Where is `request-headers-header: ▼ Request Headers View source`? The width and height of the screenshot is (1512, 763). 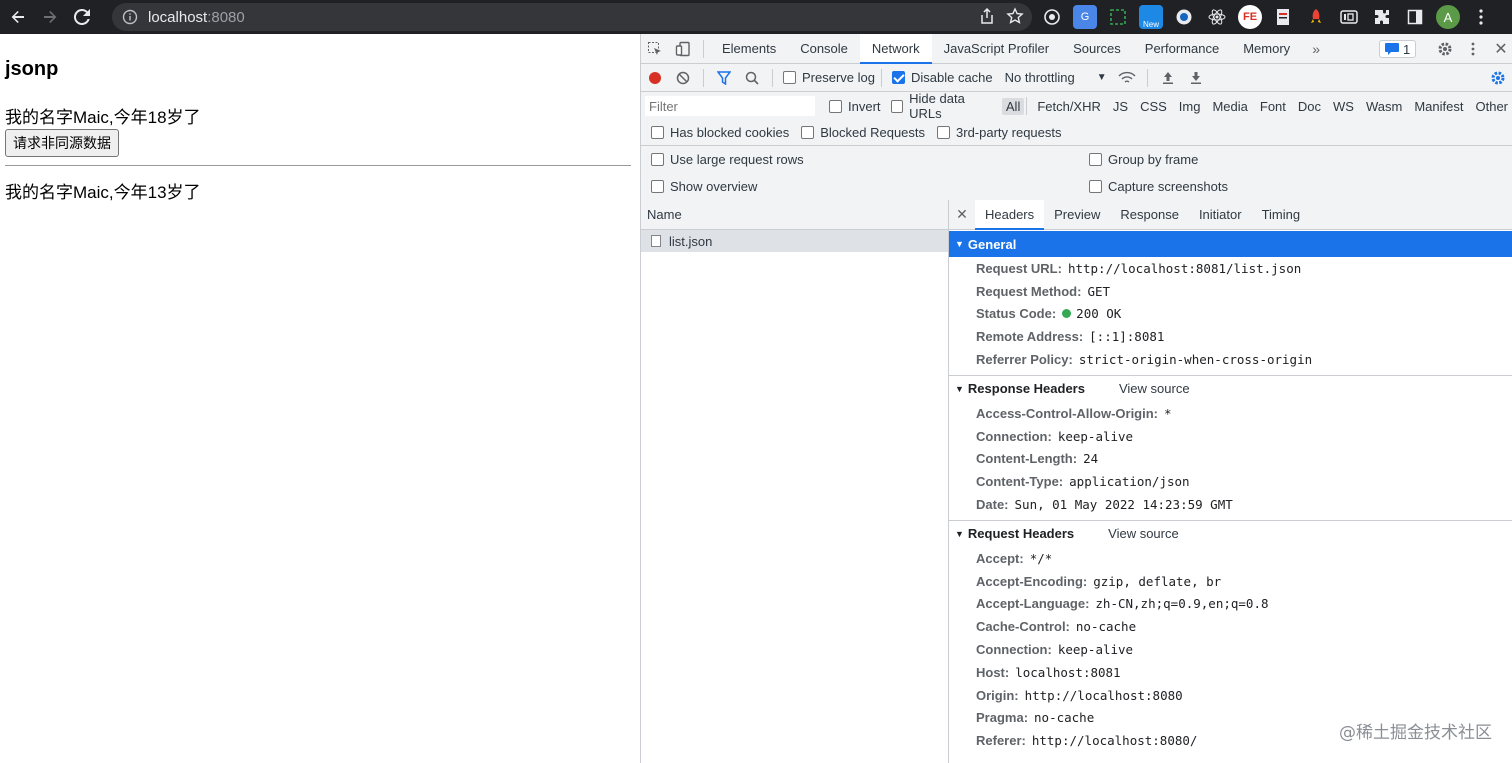
request-headers-header: ▼ Request Headers View source is located at coordinates (1230, 534).